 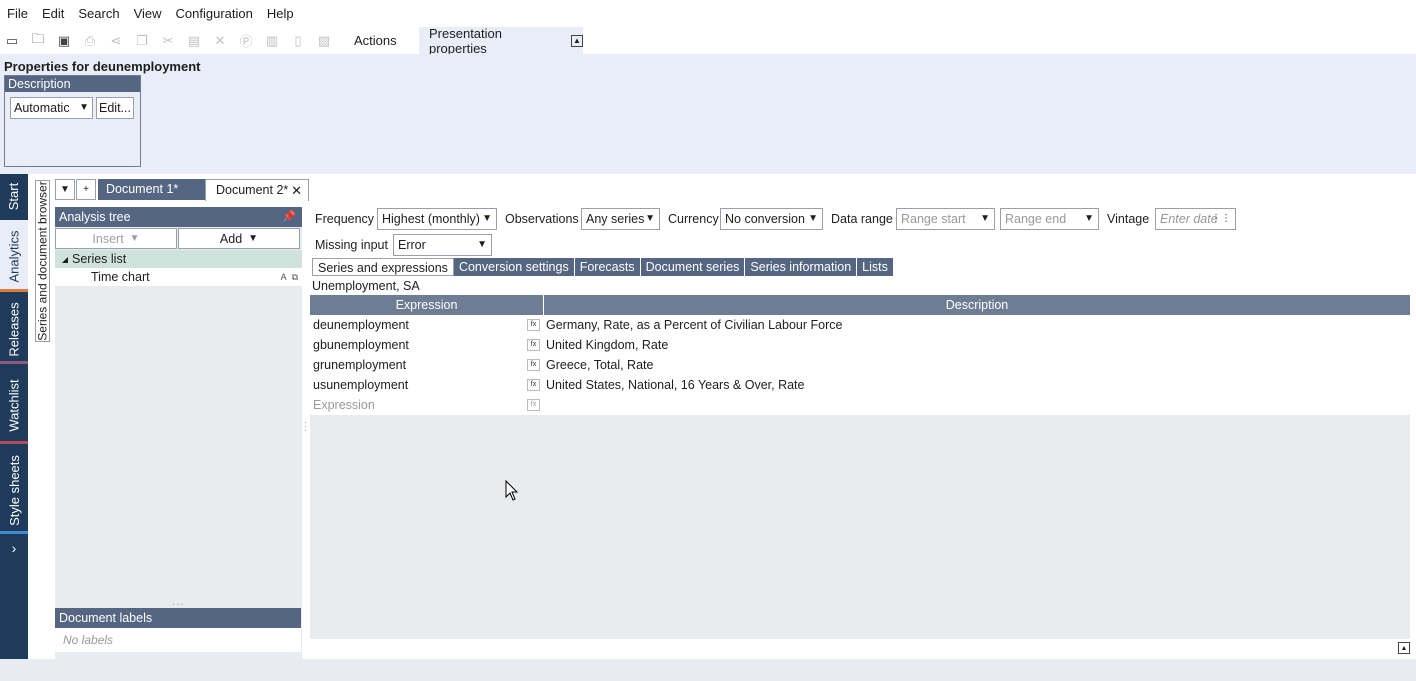 I want to click on series-document-browser-tab: Series and document browser, so click(x=42, y=261).